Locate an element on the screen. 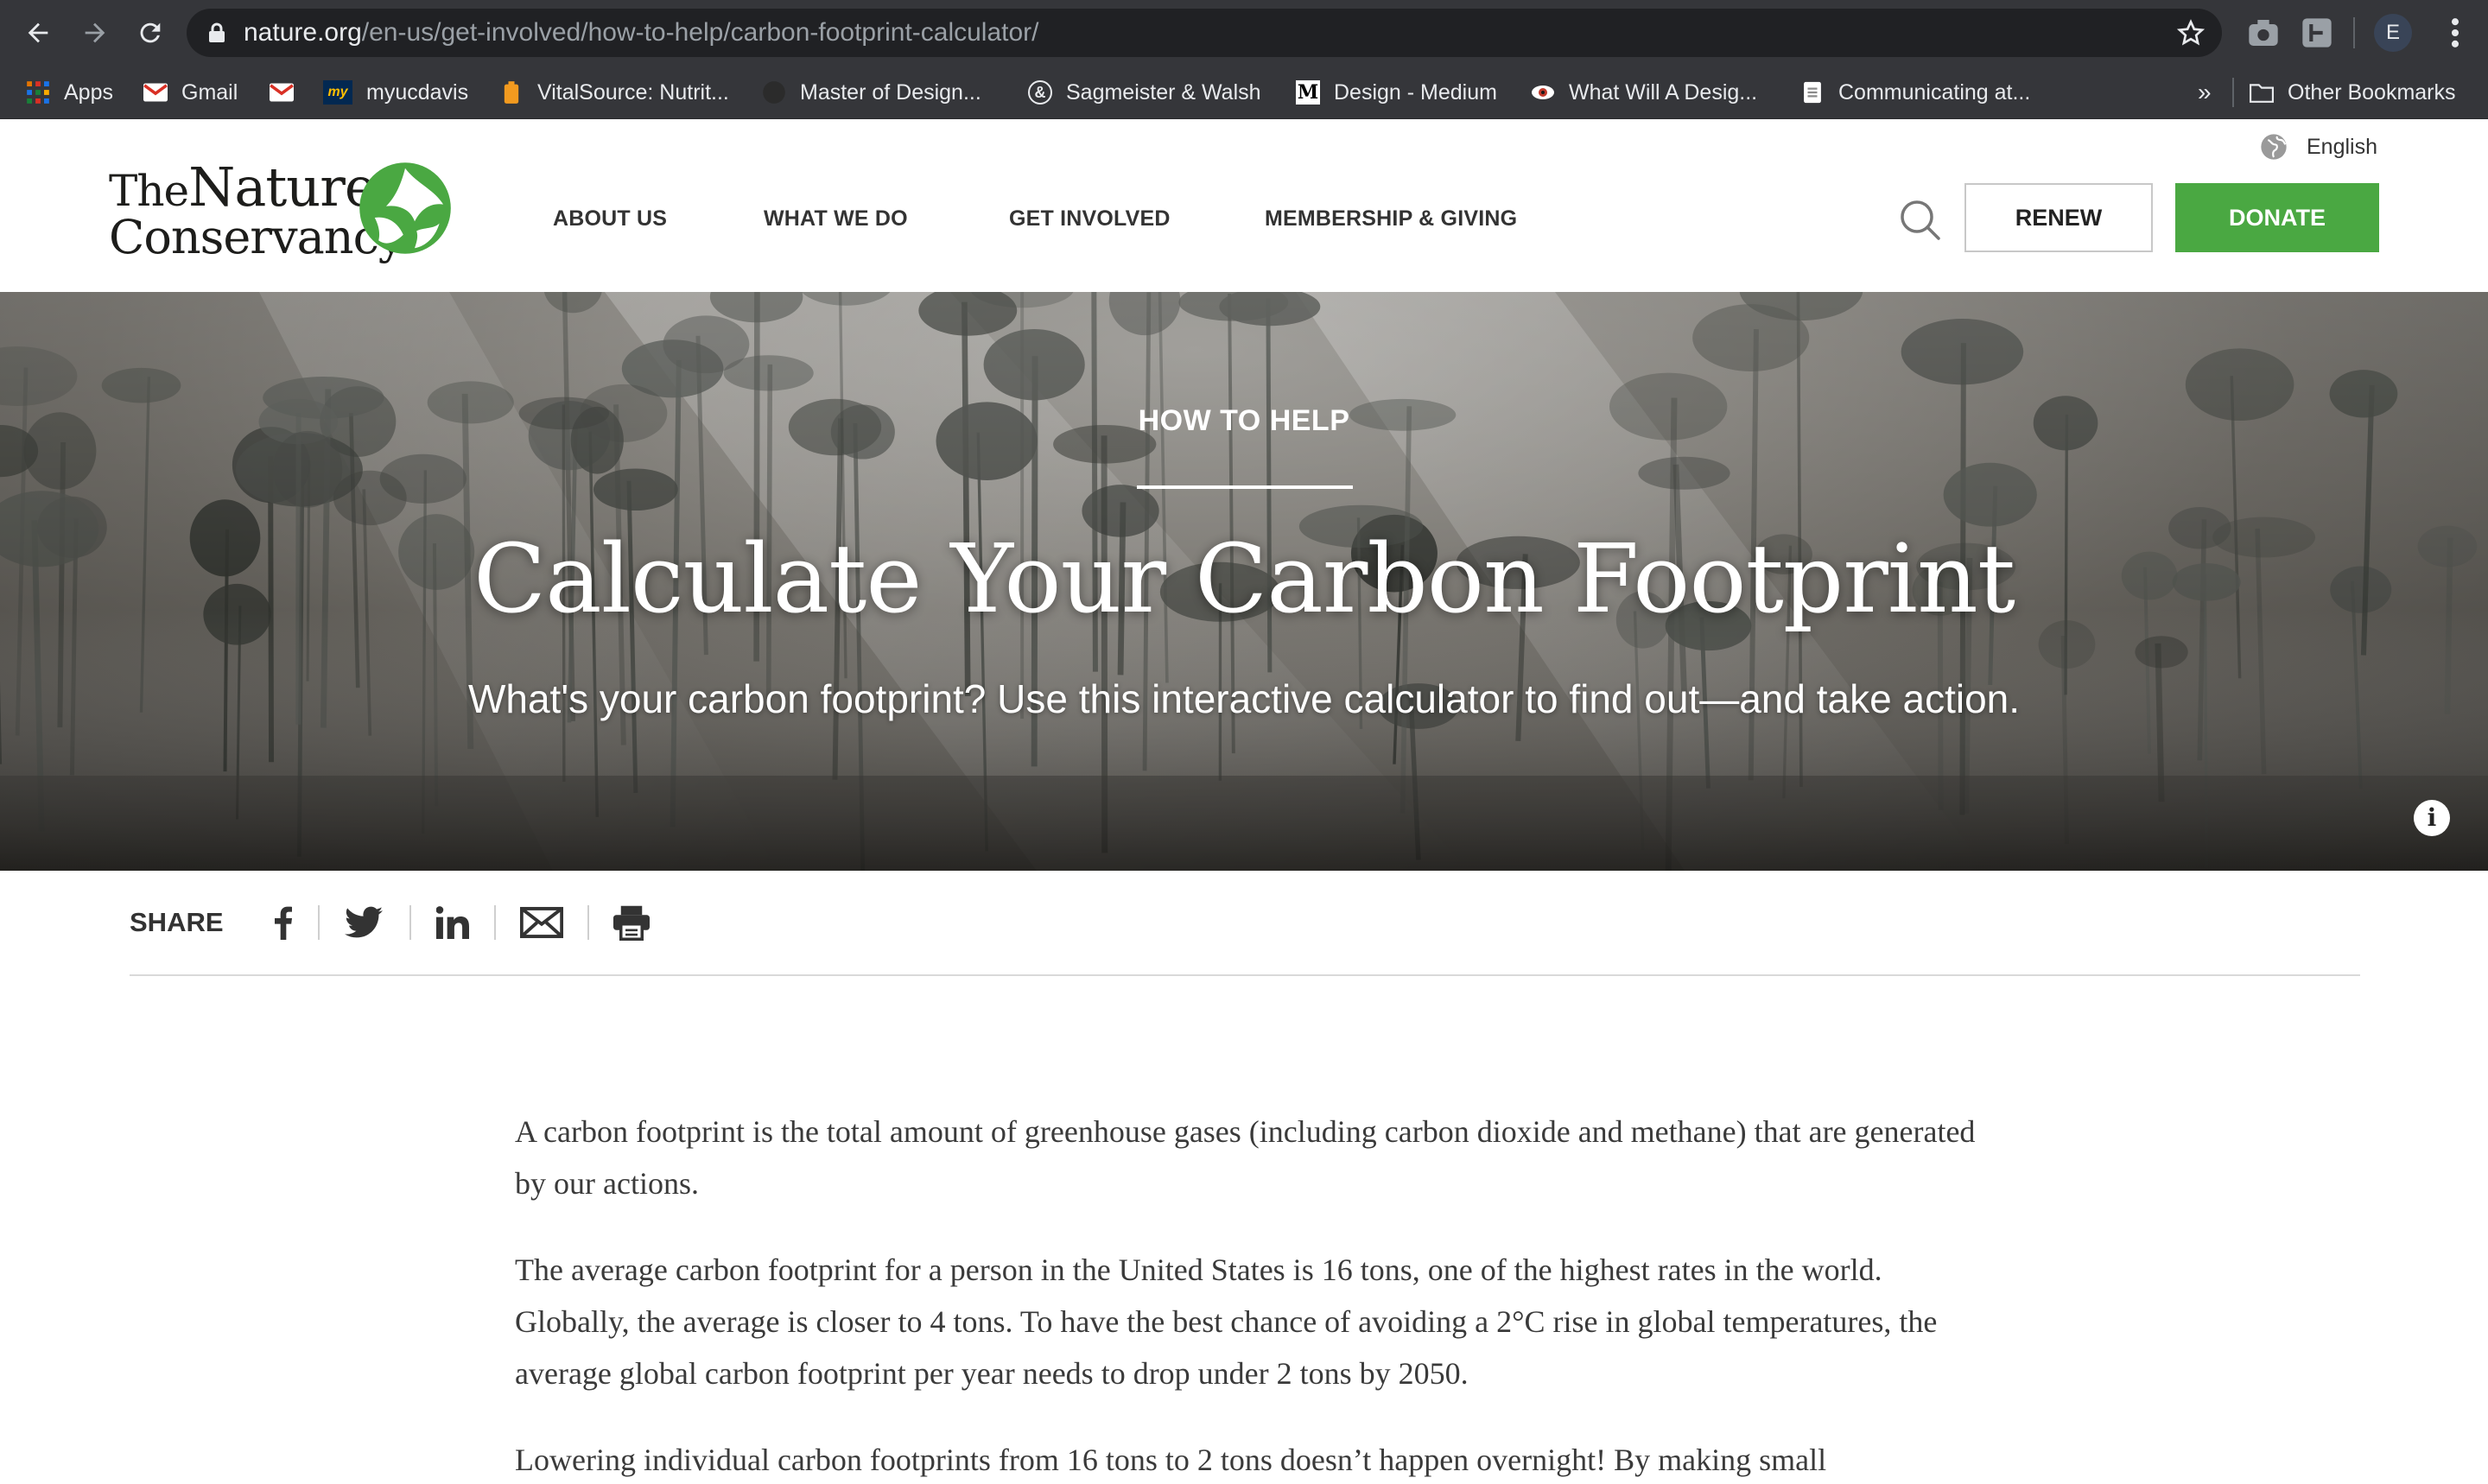 The height and width of the screenshot is (1484, 2488). share-print-button is located at coordinates (631, 922).